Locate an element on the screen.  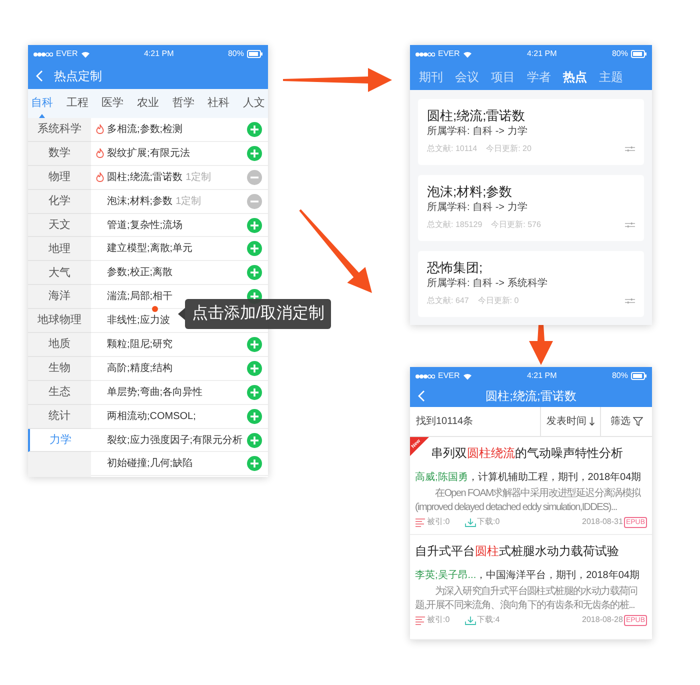
topic-row: 管道;复杂性;流场 is located at coordinates (179, 226).